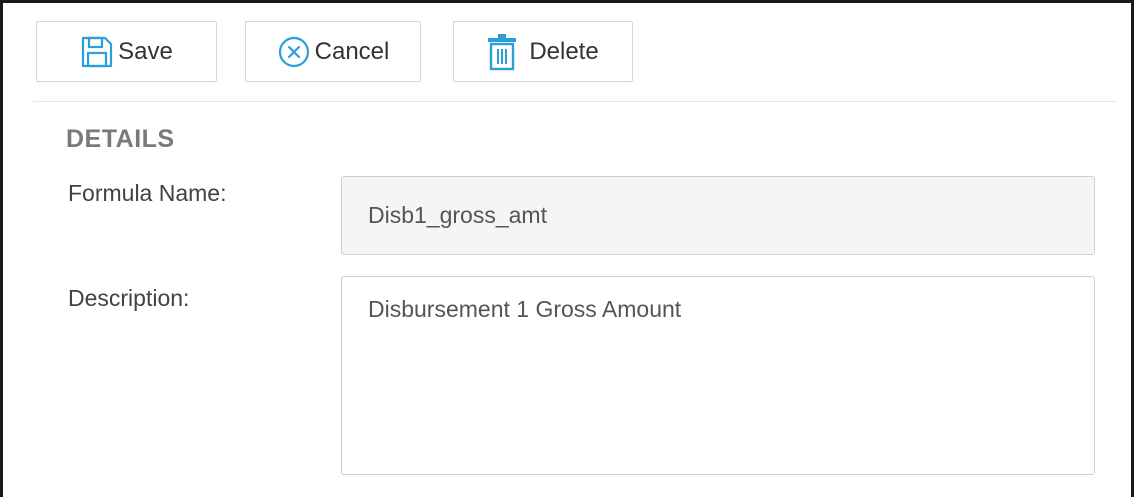 The width and height of the screenshot is (1140, 497). I want to click on cancel-button: Cancel, so click(333, 51).